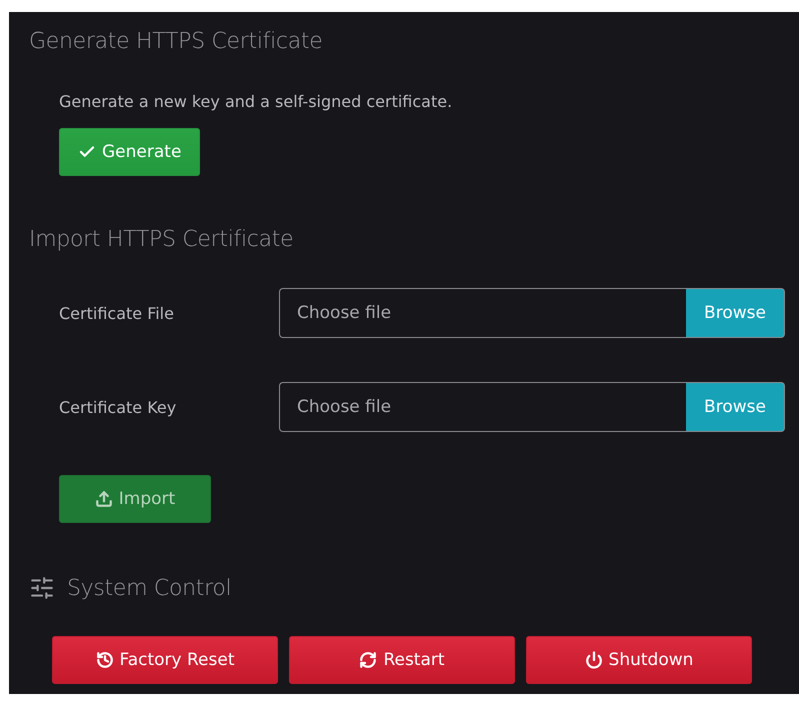  I want to click on field-label: Certificate File, so click(117, 313).